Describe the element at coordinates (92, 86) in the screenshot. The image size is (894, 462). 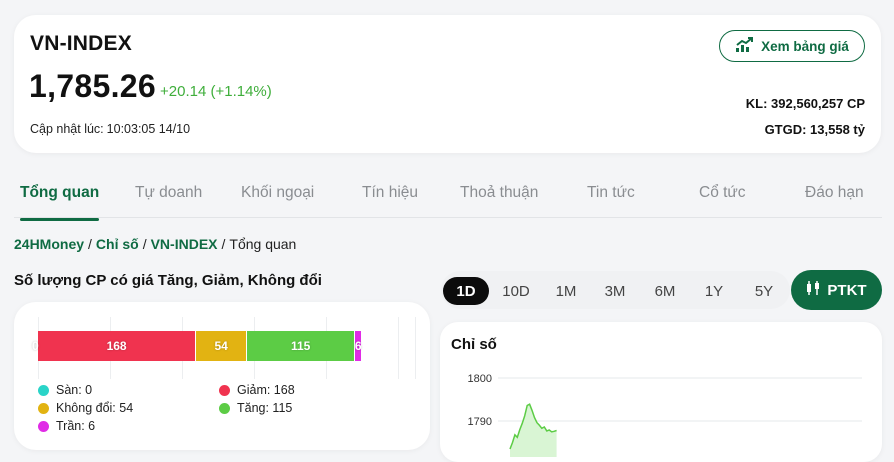
I see `index-value: 1,785.26` at that location.